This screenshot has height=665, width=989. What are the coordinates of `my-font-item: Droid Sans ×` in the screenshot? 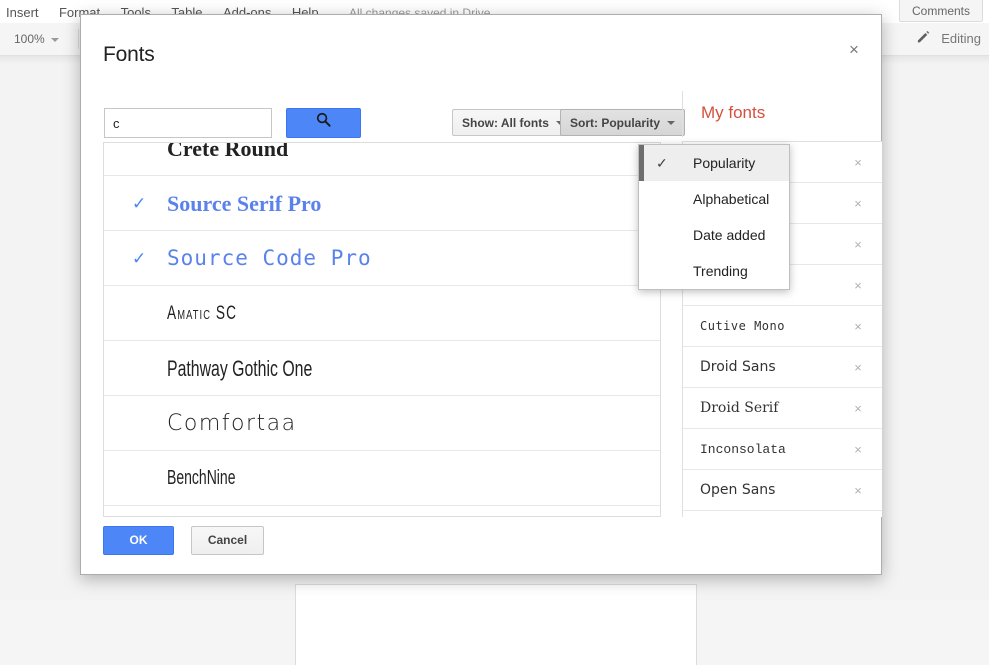 It's located at (782, 367).